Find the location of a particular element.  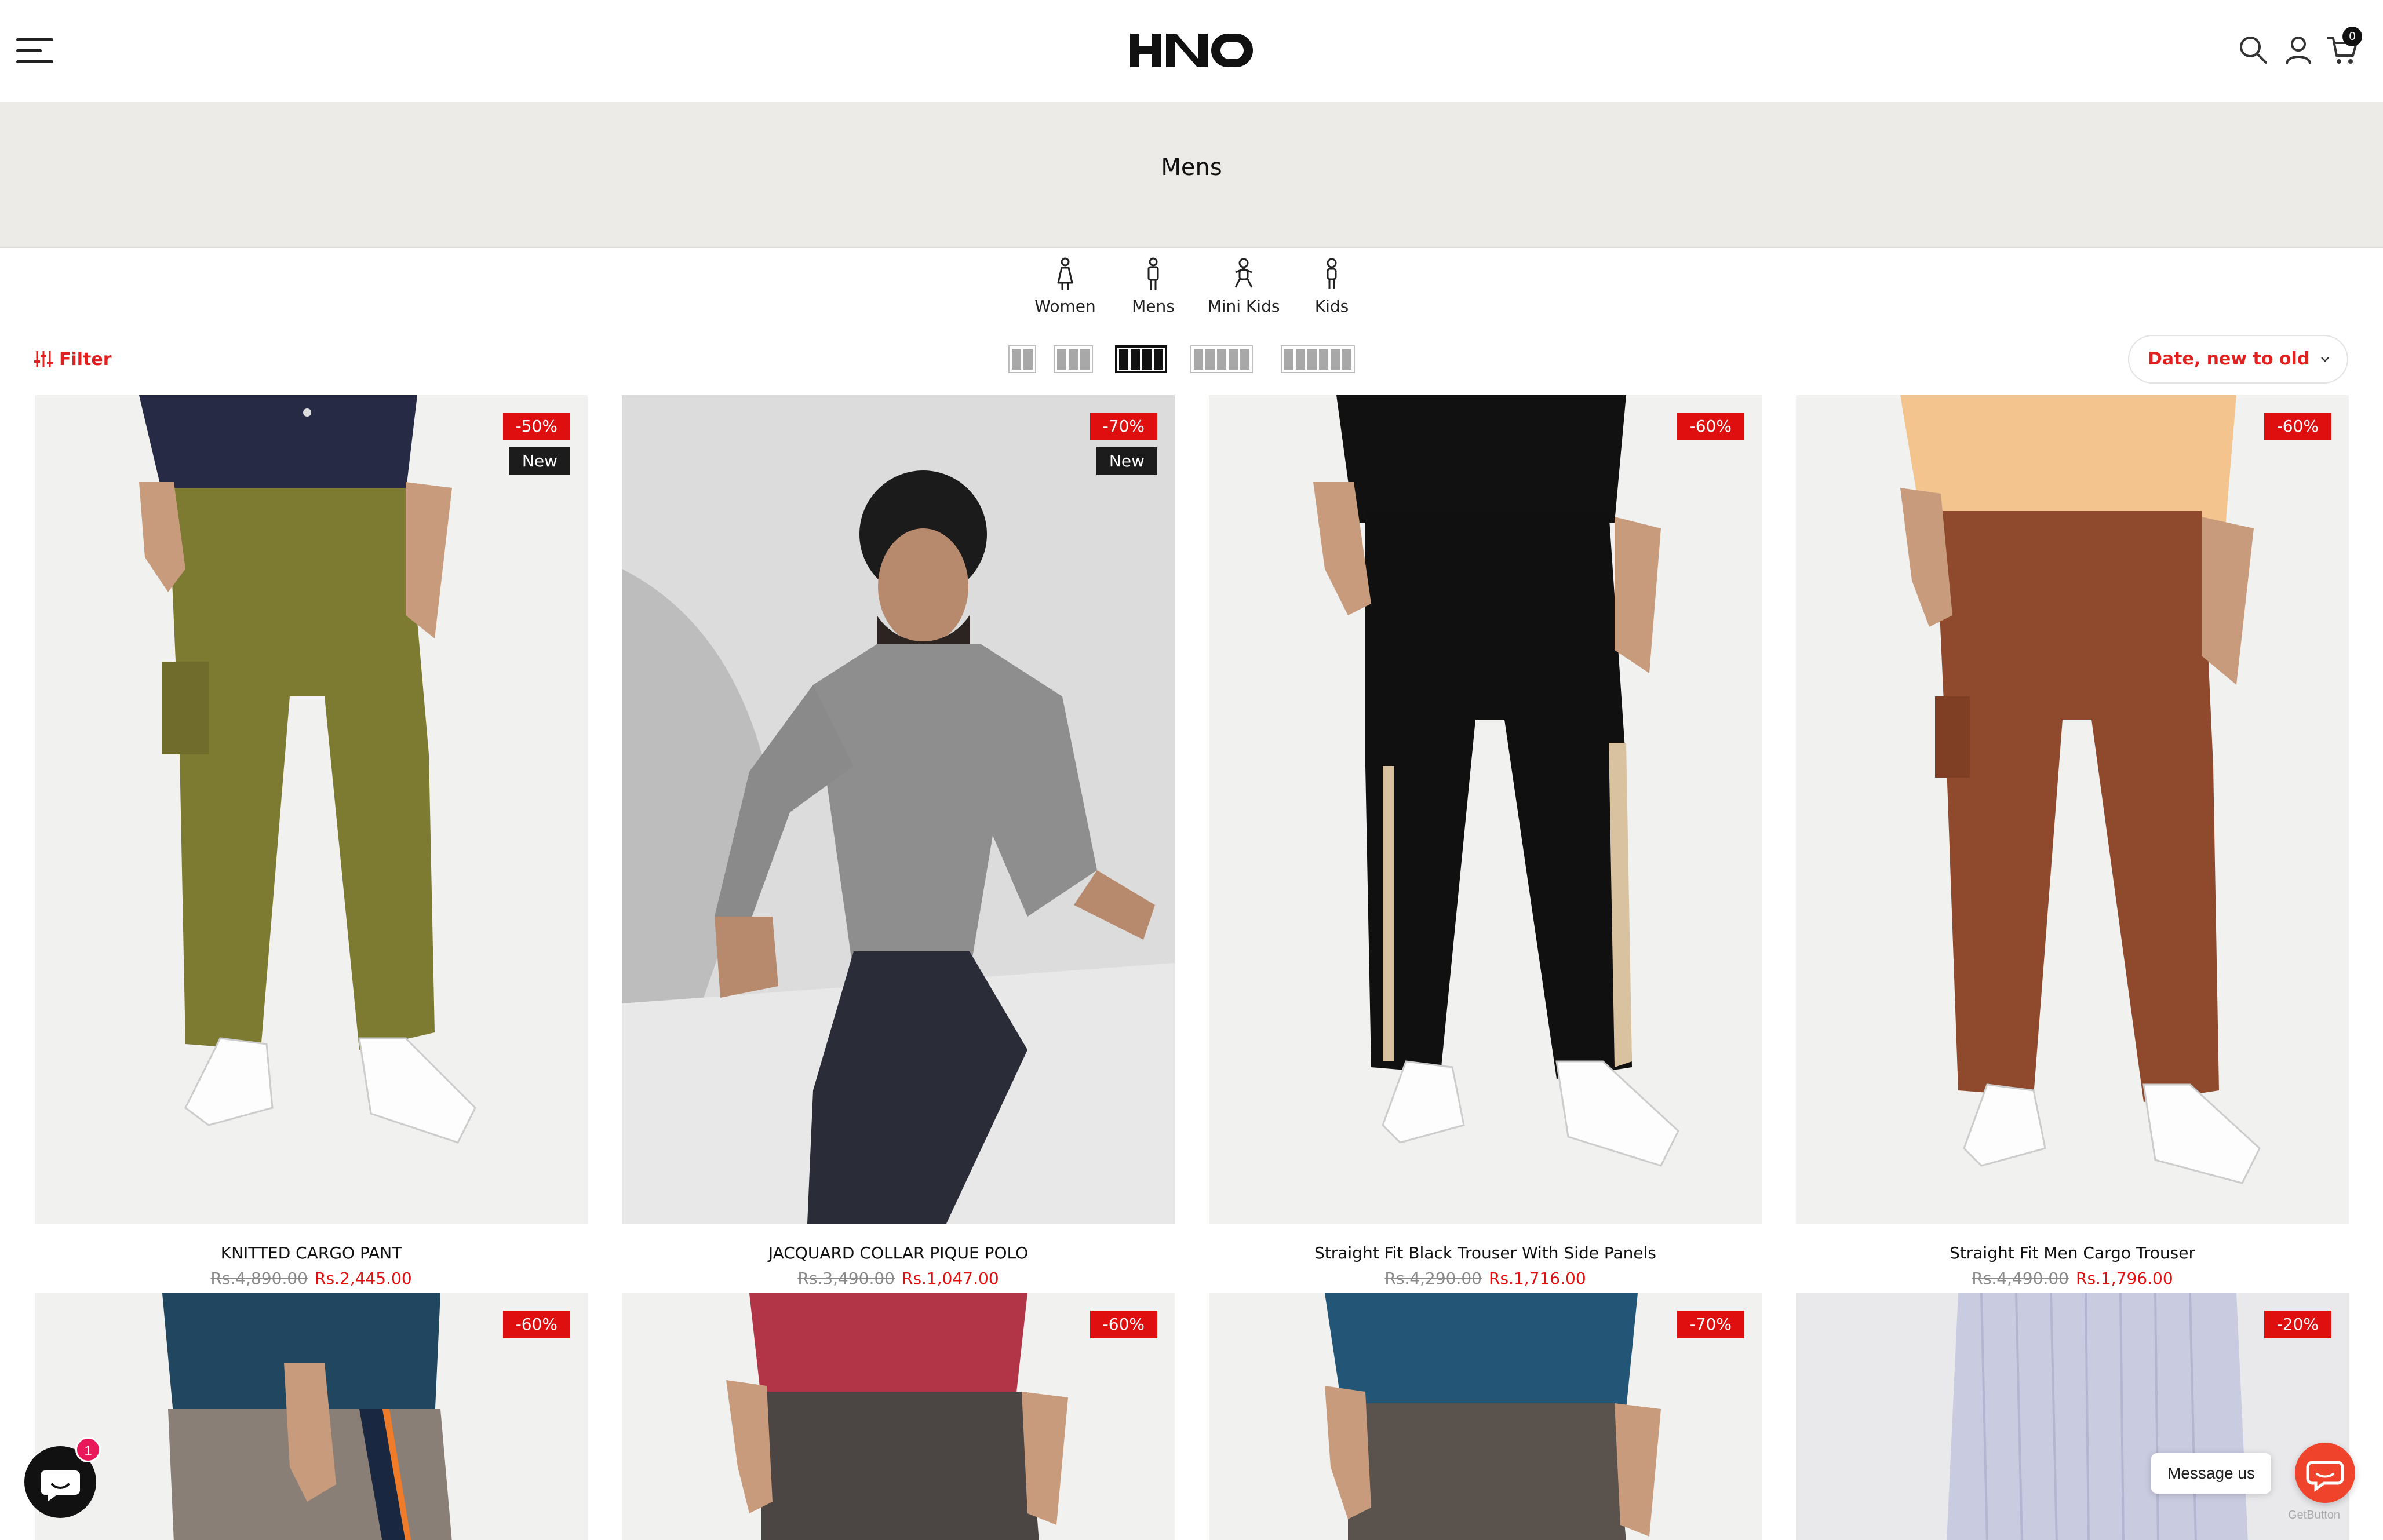

site-logo is located at coordinates (1191, 50).